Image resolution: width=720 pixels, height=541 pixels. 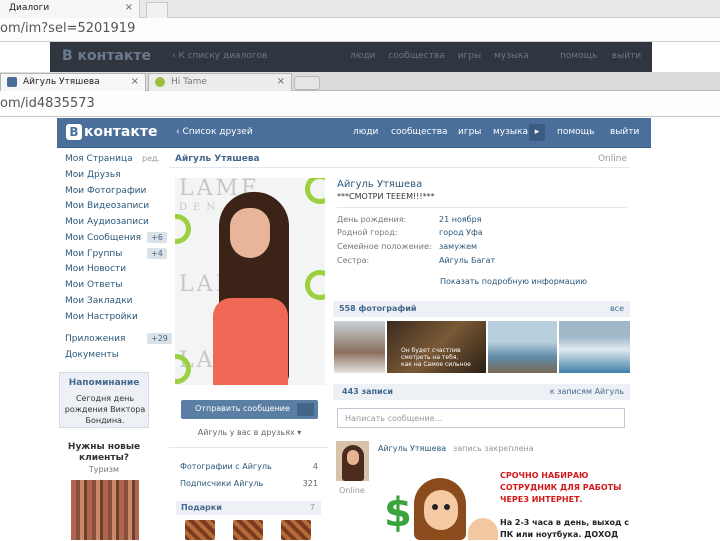 What do you see at coordinates (315, 466) in the screenshot?
I see `stat-value: 4` at bounding box center [315, 466].